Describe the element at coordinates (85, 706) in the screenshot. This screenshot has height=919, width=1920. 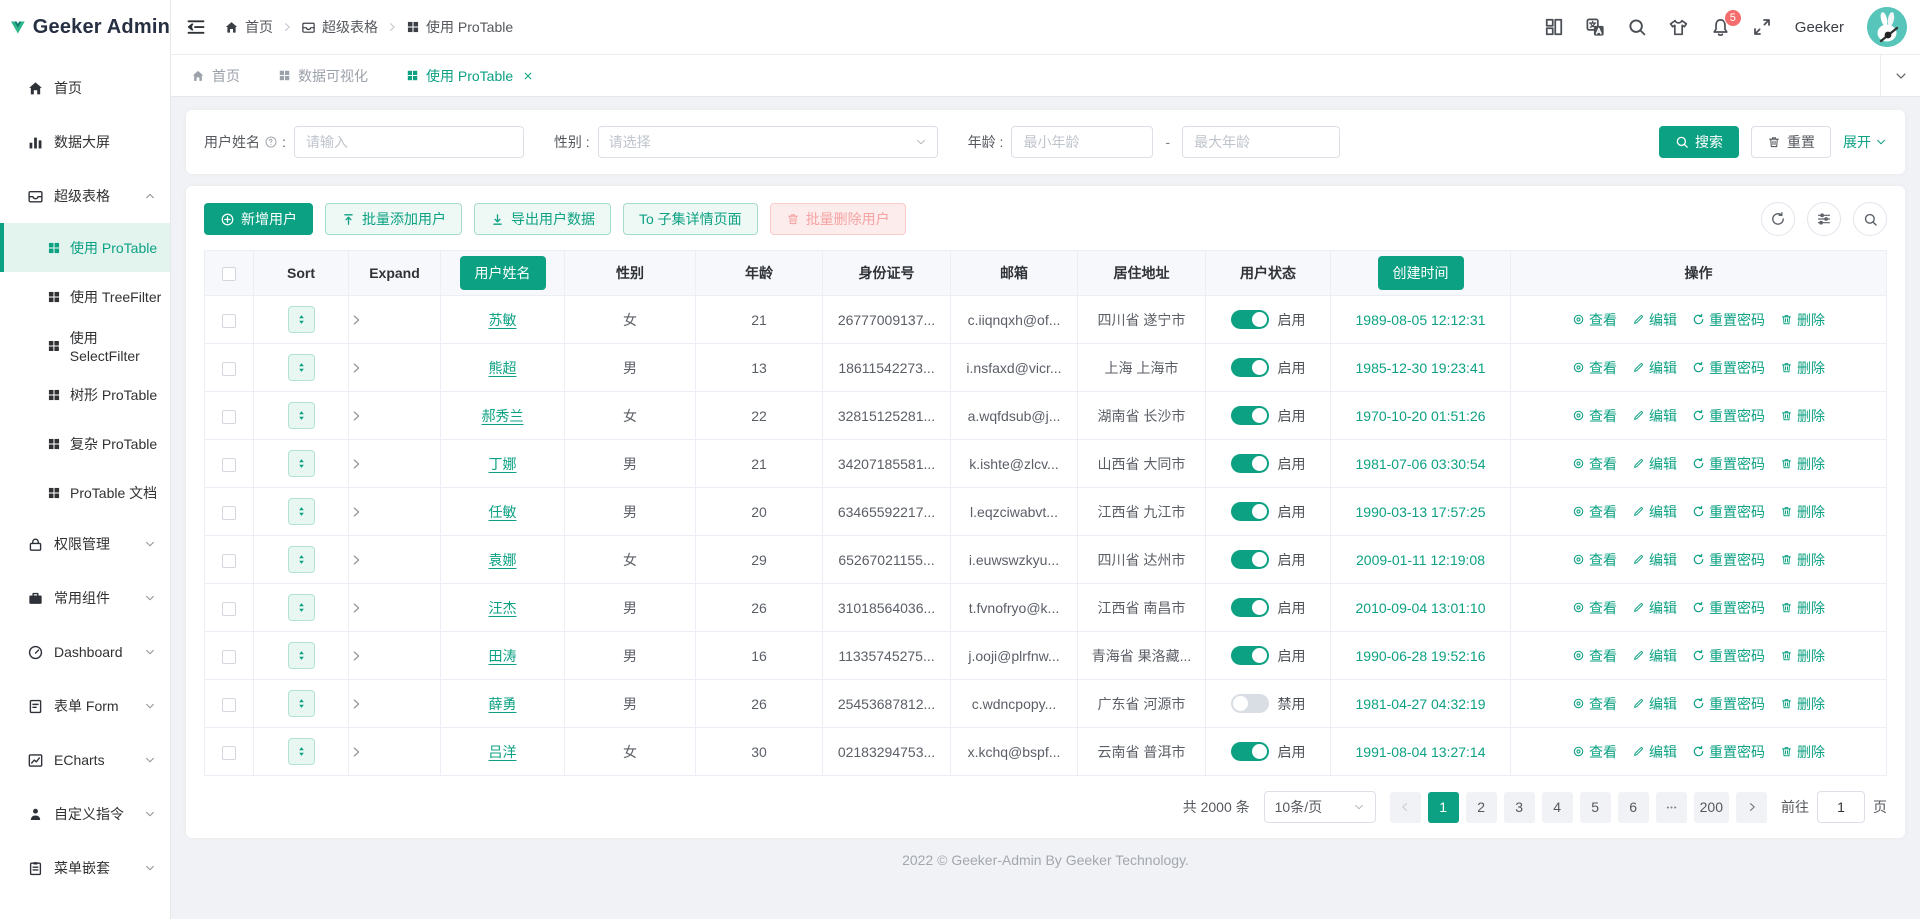
I see `sidebar-item-form: 表单 Form` at that location.